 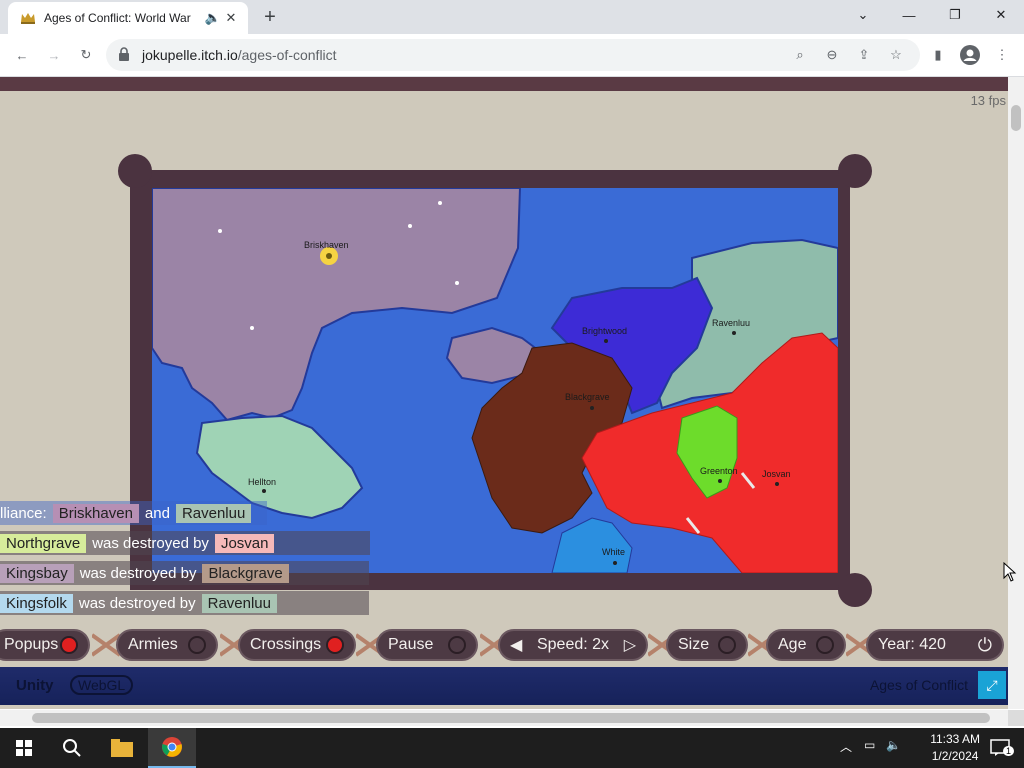 What do you see at coordinates (869, 745) in the screenshot?
I see `network-icon: ▭` at bounding box center [869, 745].